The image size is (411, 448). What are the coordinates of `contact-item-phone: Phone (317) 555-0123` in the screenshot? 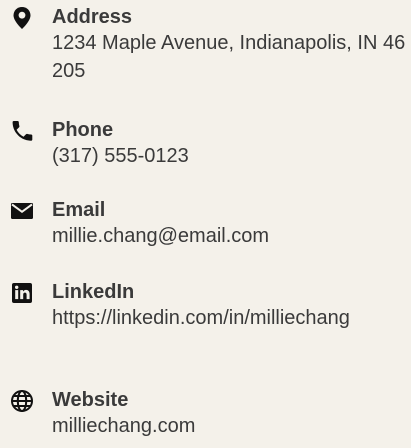 It's located at (205, 148).